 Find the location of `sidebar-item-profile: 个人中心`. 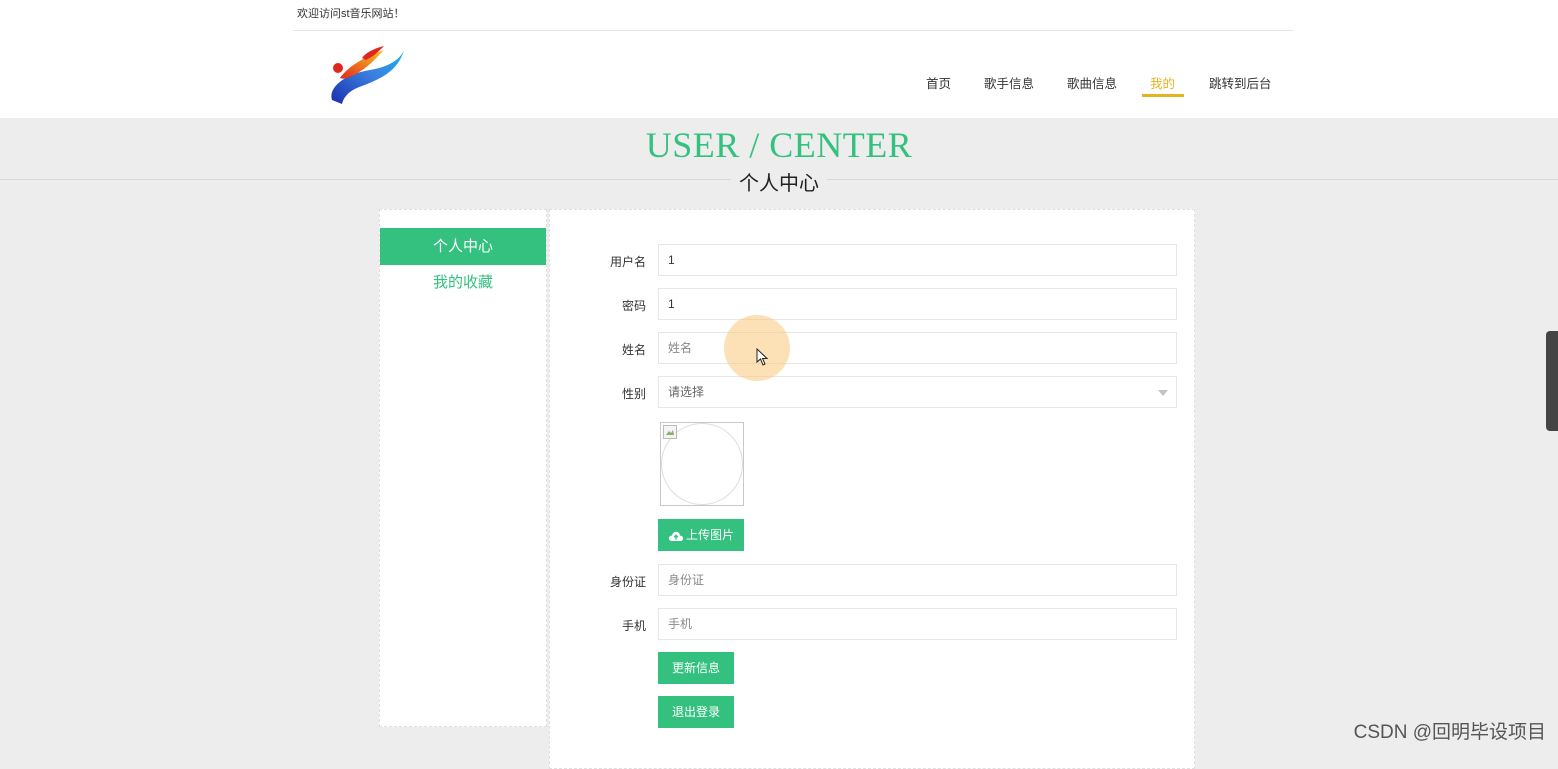

sidebar-item-profile: 个人中心 is located at coordinates (463, 246).